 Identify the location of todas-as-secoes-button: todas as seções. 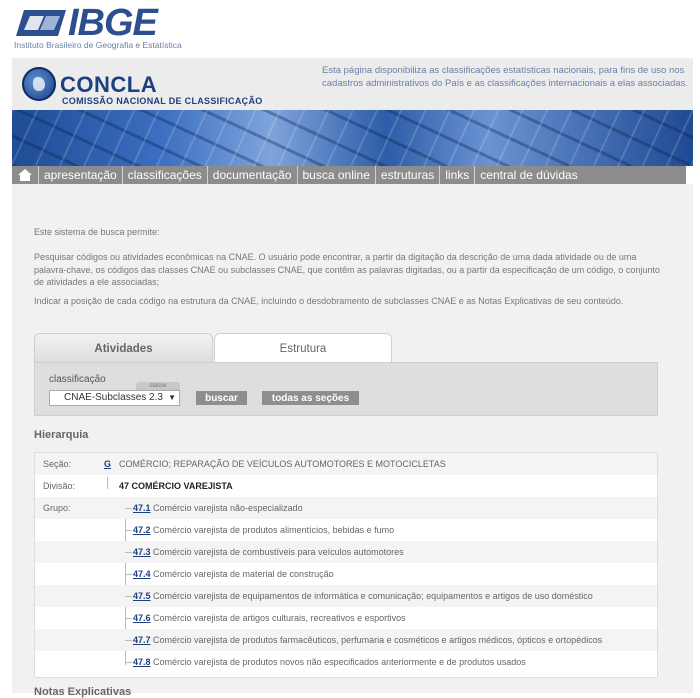
(310, 398).